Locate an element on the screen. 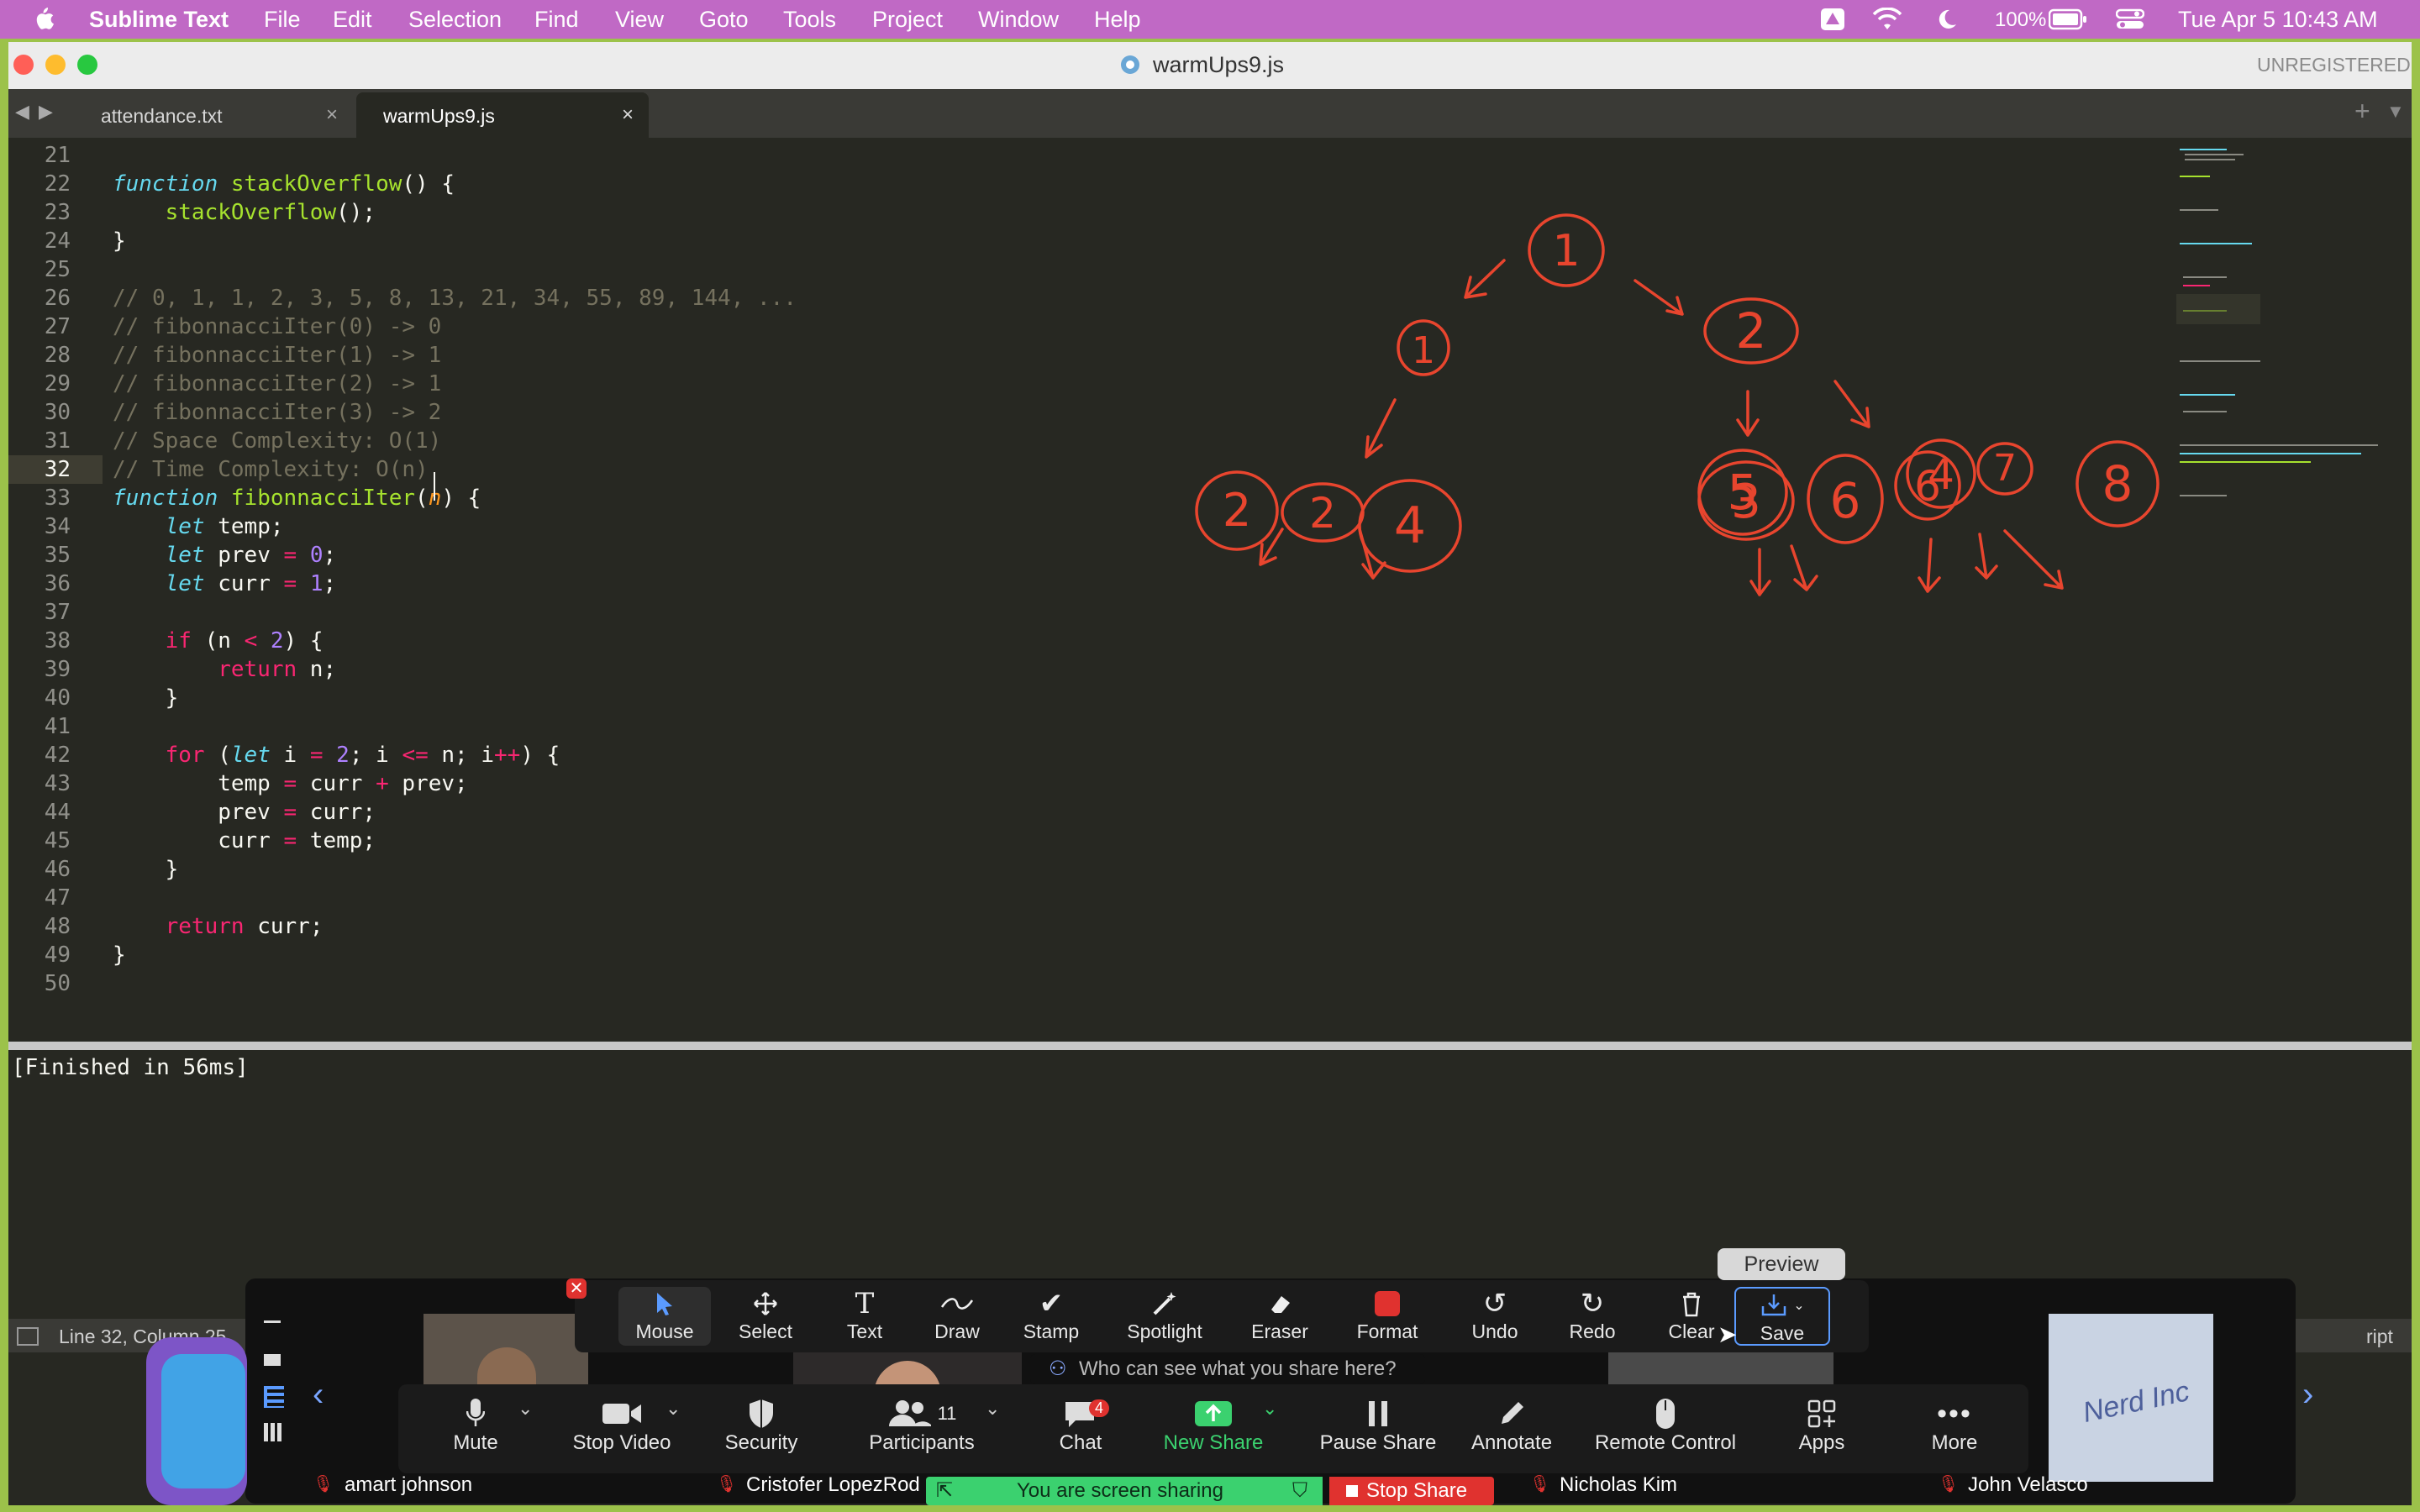 This screenshot has height=1512, width=2420. code-line: // fibonnacciIter(2) -> 1 is located at coordinates (277, 383).